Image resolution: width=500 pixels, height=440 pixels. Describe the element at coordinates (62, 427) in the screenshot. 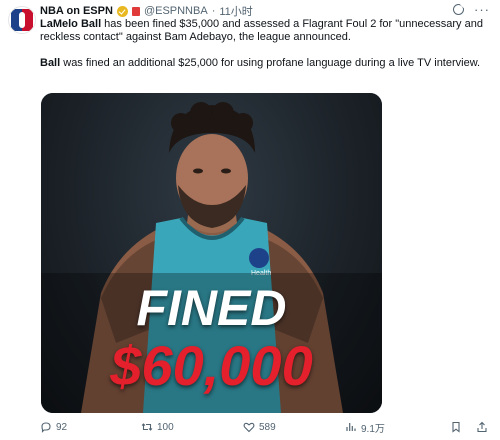

I see `reply-count: 92` at that location.